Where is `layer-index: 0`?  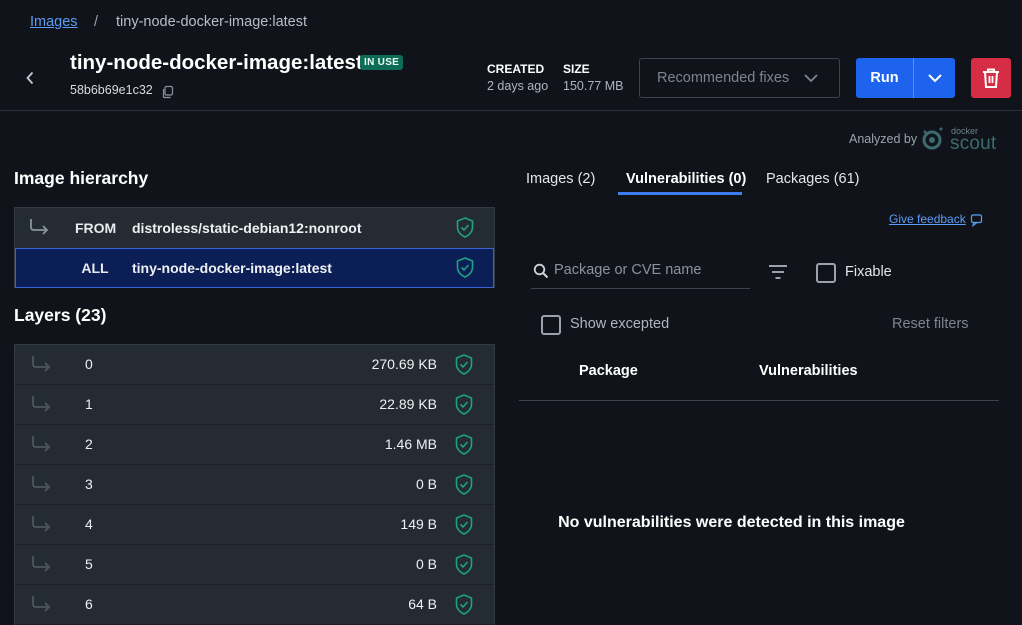
layer-index: 0 is located at coordinates (89, 364).